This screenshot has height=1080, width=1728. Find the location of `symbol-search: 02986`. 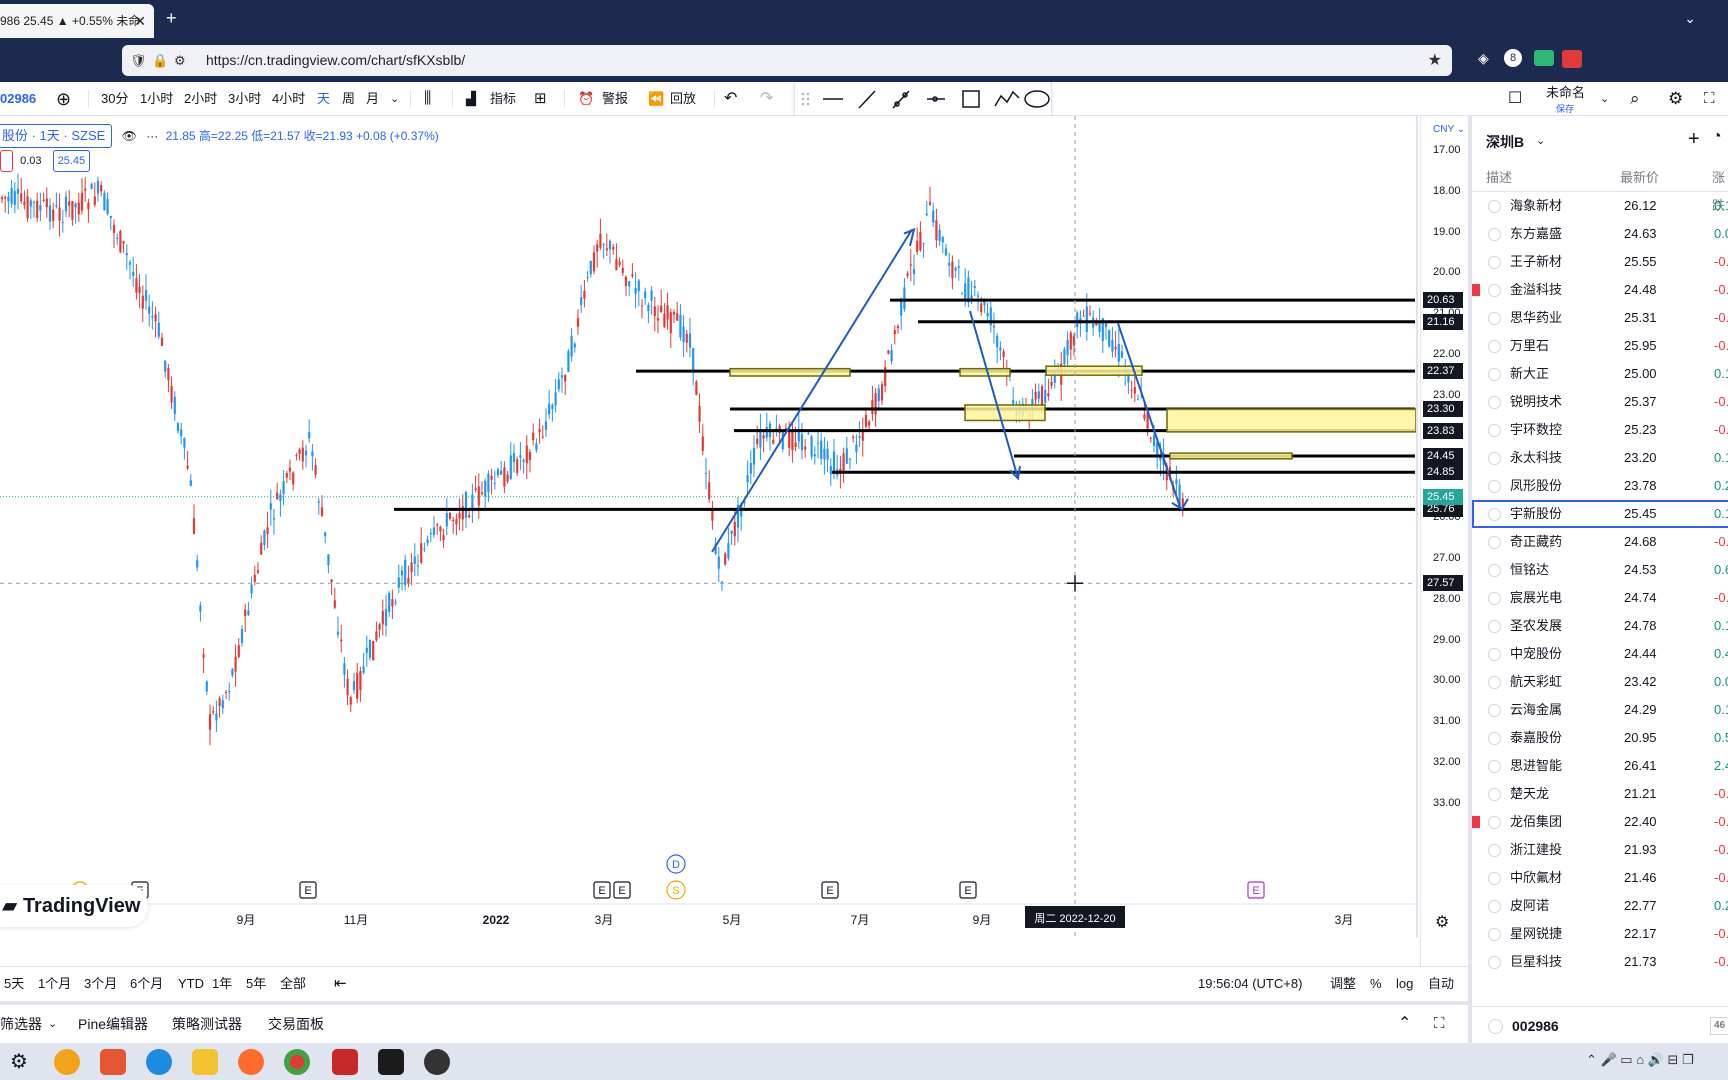

symbol-search: 02986 is located at coordinates (18, 99).